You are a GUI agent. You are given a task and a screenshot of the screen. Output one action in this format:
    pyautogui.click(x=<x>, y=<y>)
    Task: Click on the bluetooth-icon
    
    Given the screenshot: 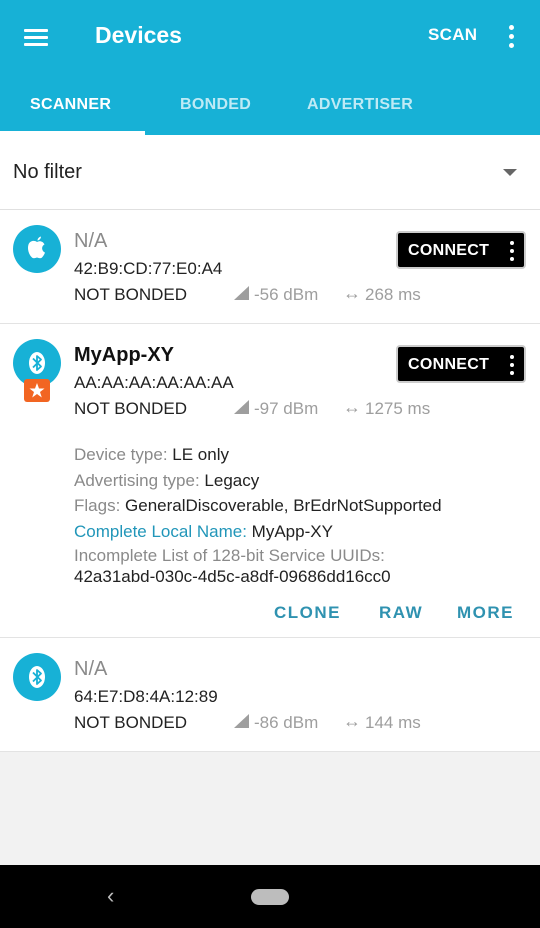 What is the action you would take?
    pyautogui.click(x=37, y=677)
    